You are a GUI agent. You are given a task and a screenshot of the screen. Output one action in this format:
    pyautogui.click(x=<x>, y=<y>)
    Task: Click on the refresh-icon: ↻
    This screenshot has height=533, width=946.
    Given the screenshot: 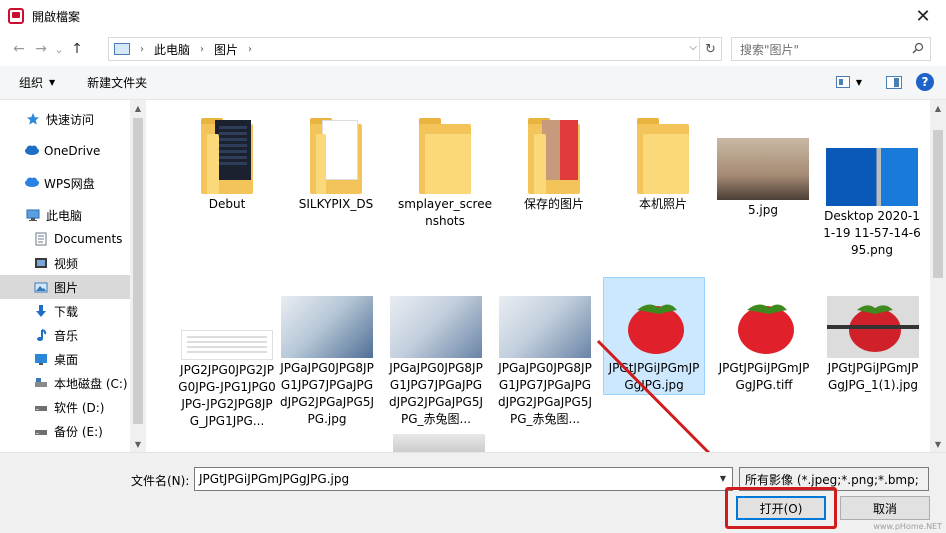 What is the action you would take?
    pyautogui.click(x=710, y=49)
    